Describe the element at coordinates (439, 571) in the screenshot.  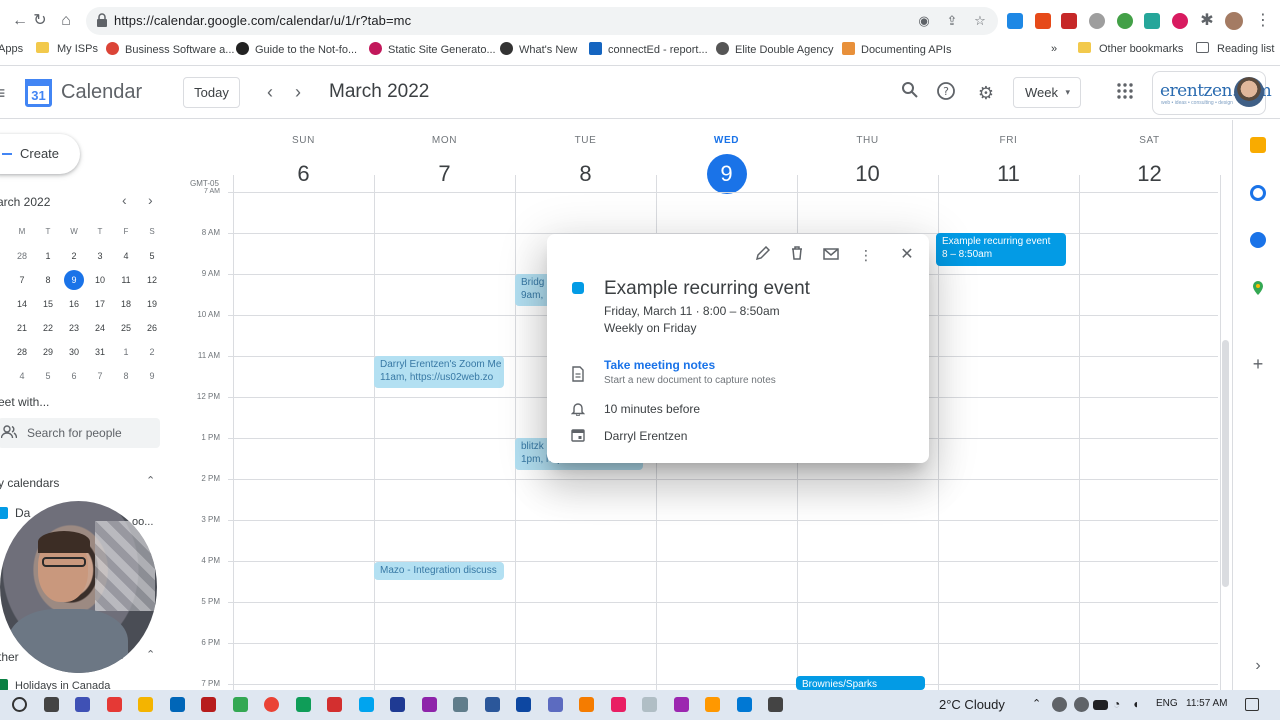
I see `event-chip: Mazo - Integration discuss` at that location.